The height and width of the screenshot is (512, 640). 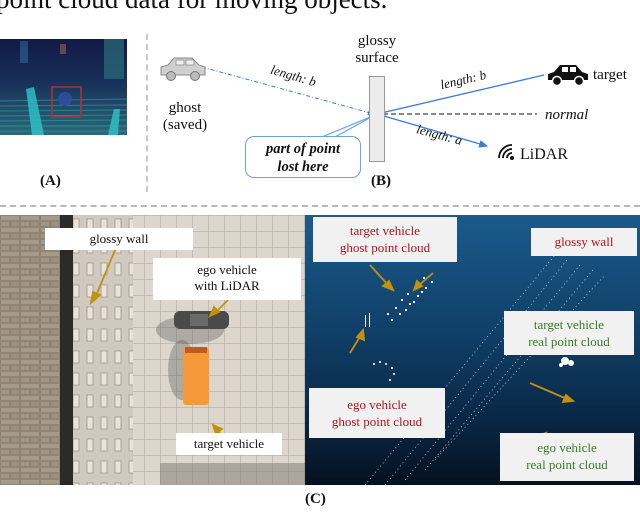 What do you see at coordinates (315, 499) in the screenshot?
I see `panel-c-label: (C)` at bounding box center [315, 499].